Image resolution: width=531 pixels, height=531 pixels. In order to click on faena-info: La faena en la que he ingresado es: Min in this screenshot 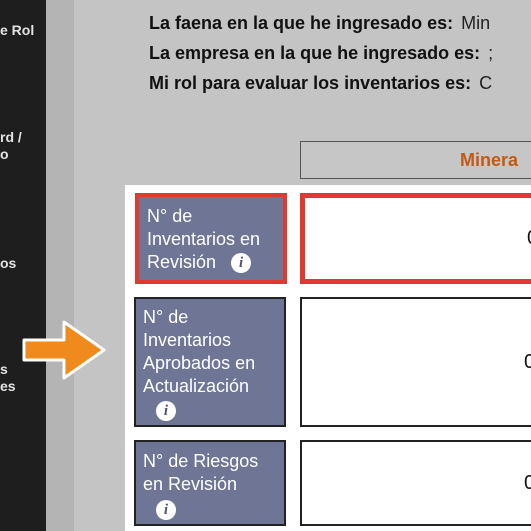, I will do `click(319, 23)`.